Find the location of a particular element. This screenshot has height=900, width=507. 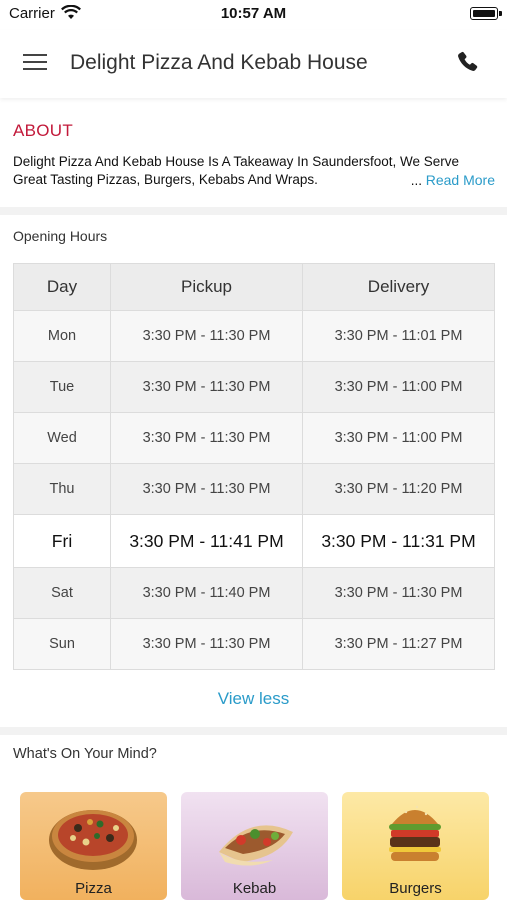

category-label: Kebab is located at coordinates (254, 888).